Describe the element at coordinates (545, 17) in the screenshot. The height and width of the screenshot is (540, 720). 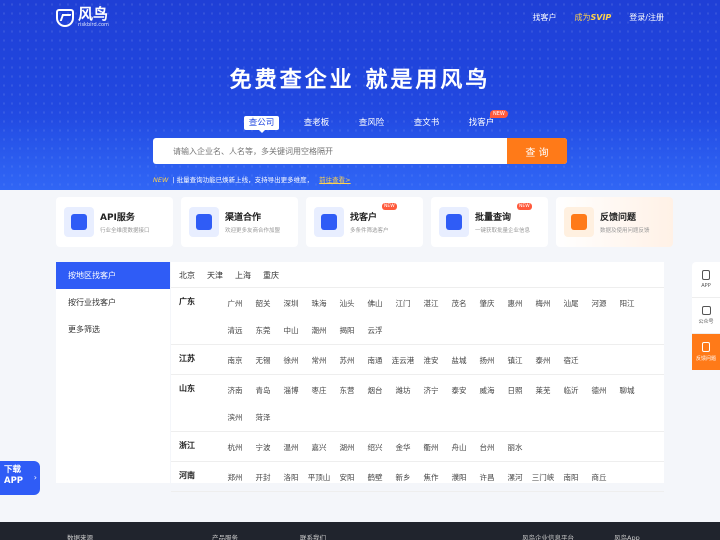
I see `nav-find-customers: 找客户` at that location.